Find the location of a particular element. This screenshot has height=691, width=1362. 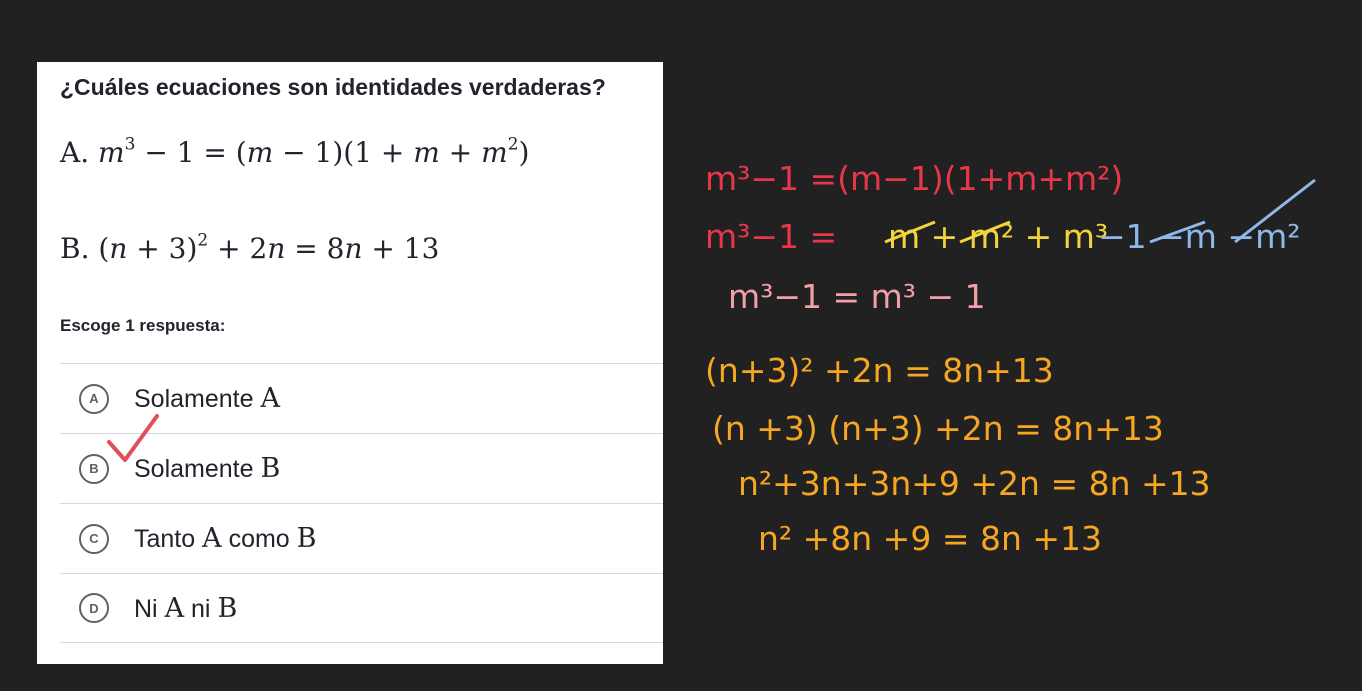

note-line-3: m³−1 = m³ − 1 is located at coordinates (857, 296).